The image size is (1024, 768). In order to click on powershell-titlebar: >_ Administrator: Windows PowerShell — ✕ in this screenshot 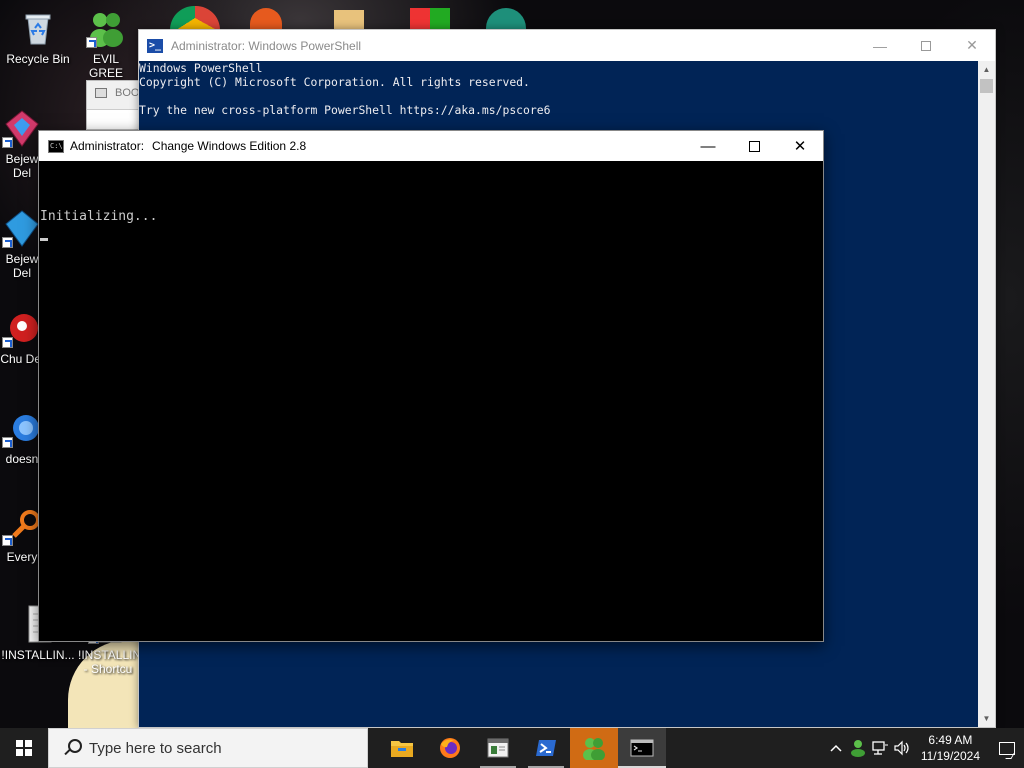, I will do `click(567, 45)`.